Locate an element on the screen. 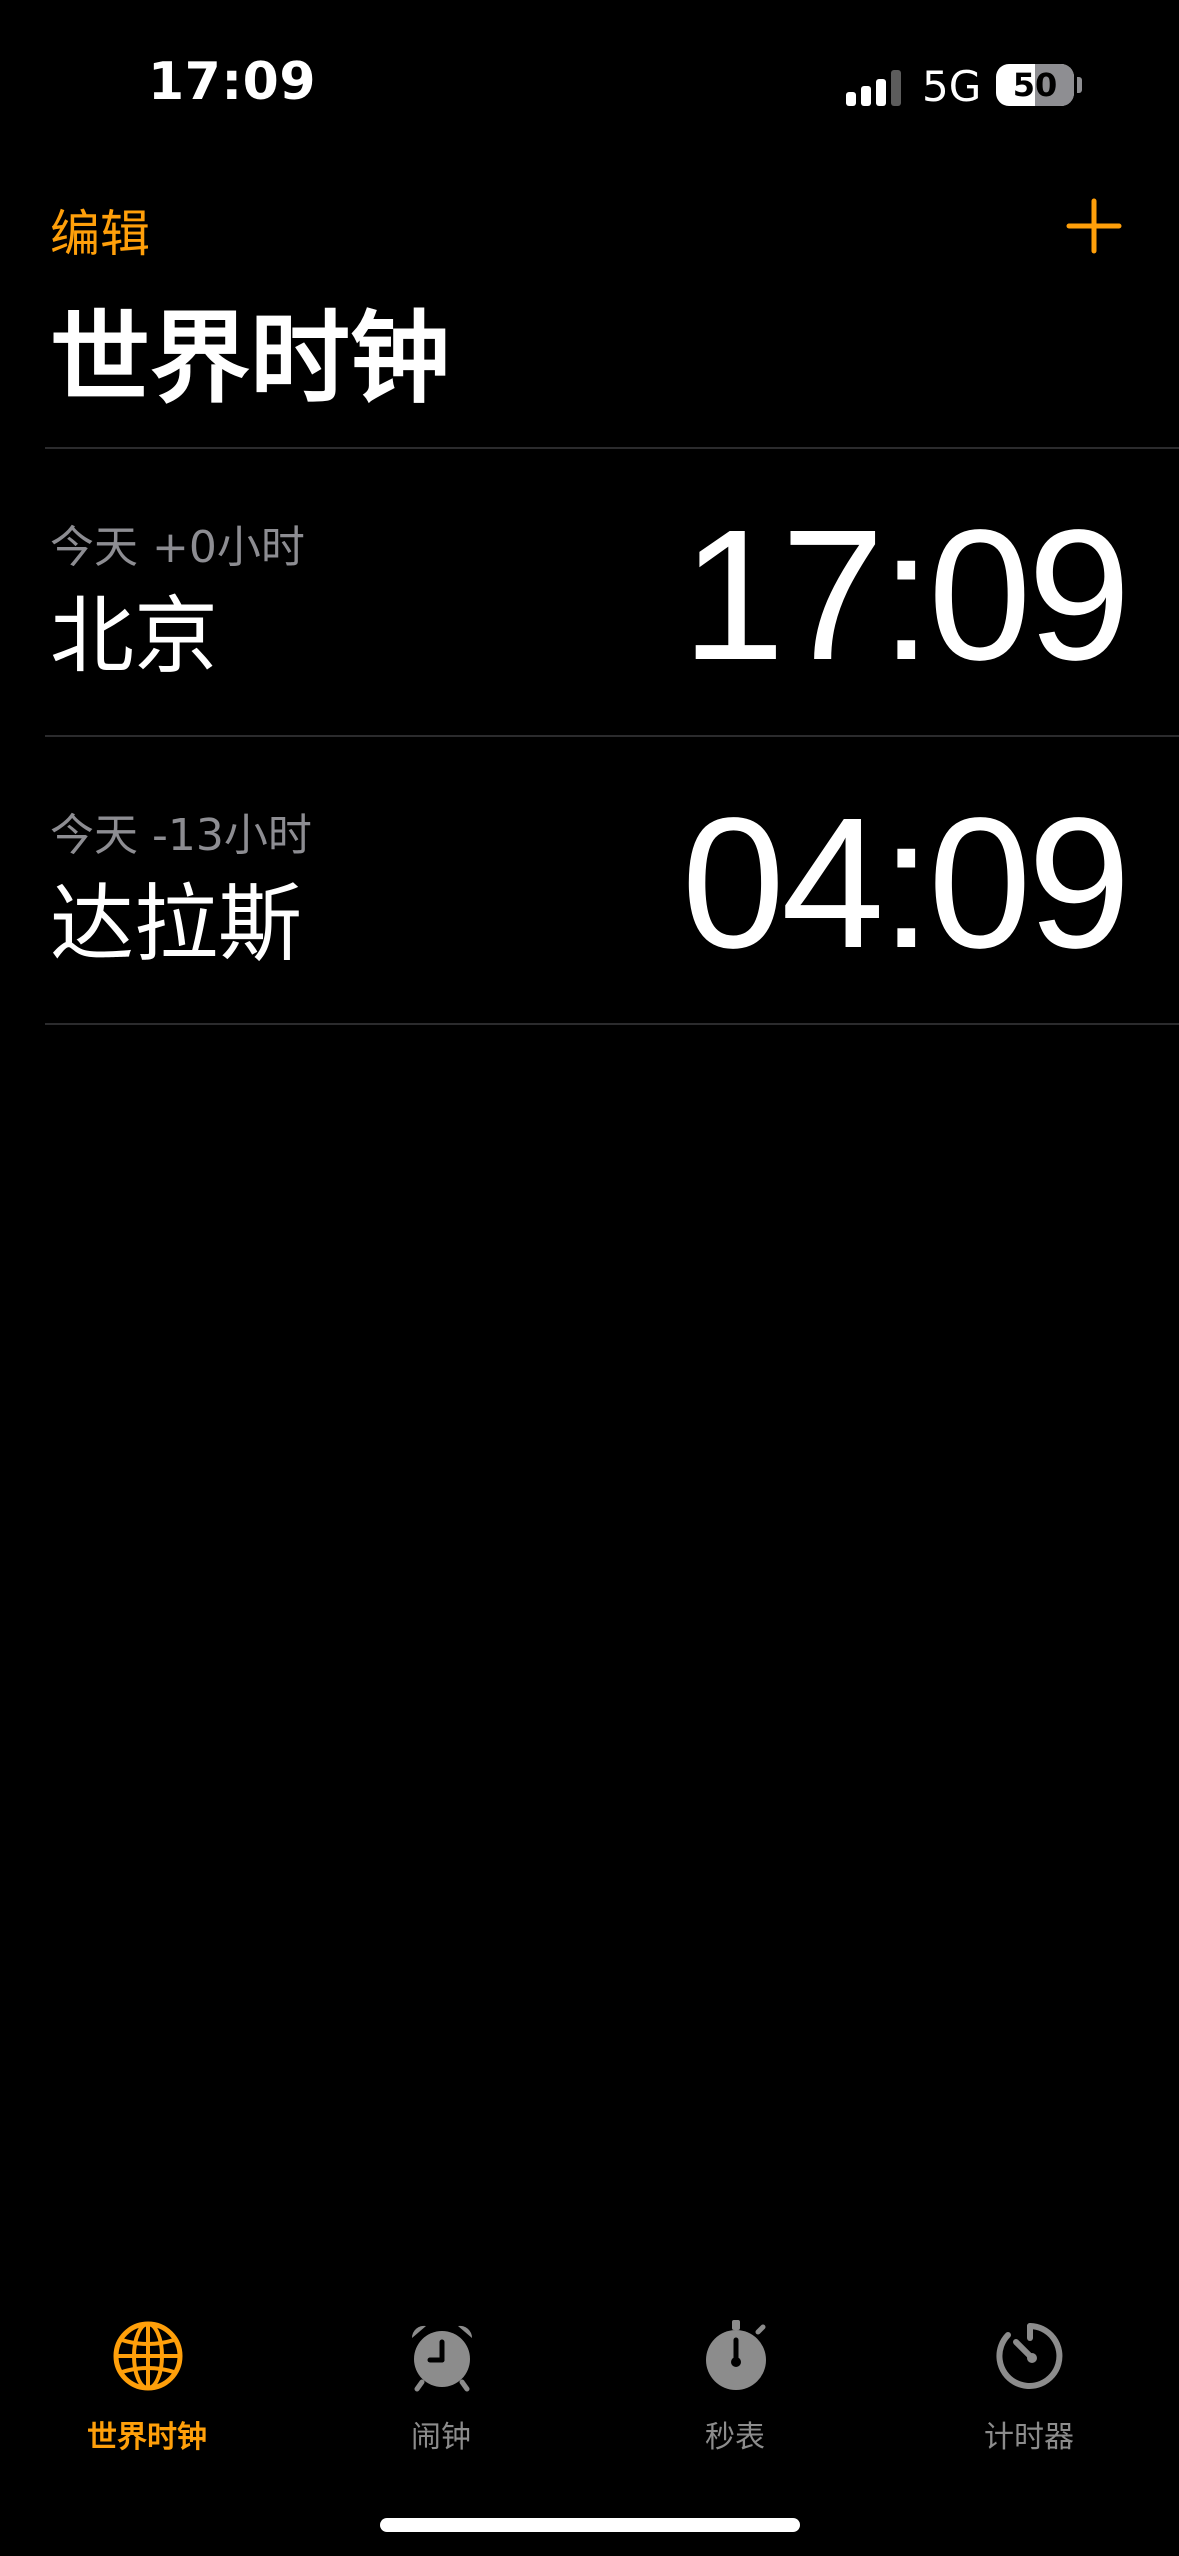  clock-offset: 今天 -13小时 is located at coordinates (181, 835).